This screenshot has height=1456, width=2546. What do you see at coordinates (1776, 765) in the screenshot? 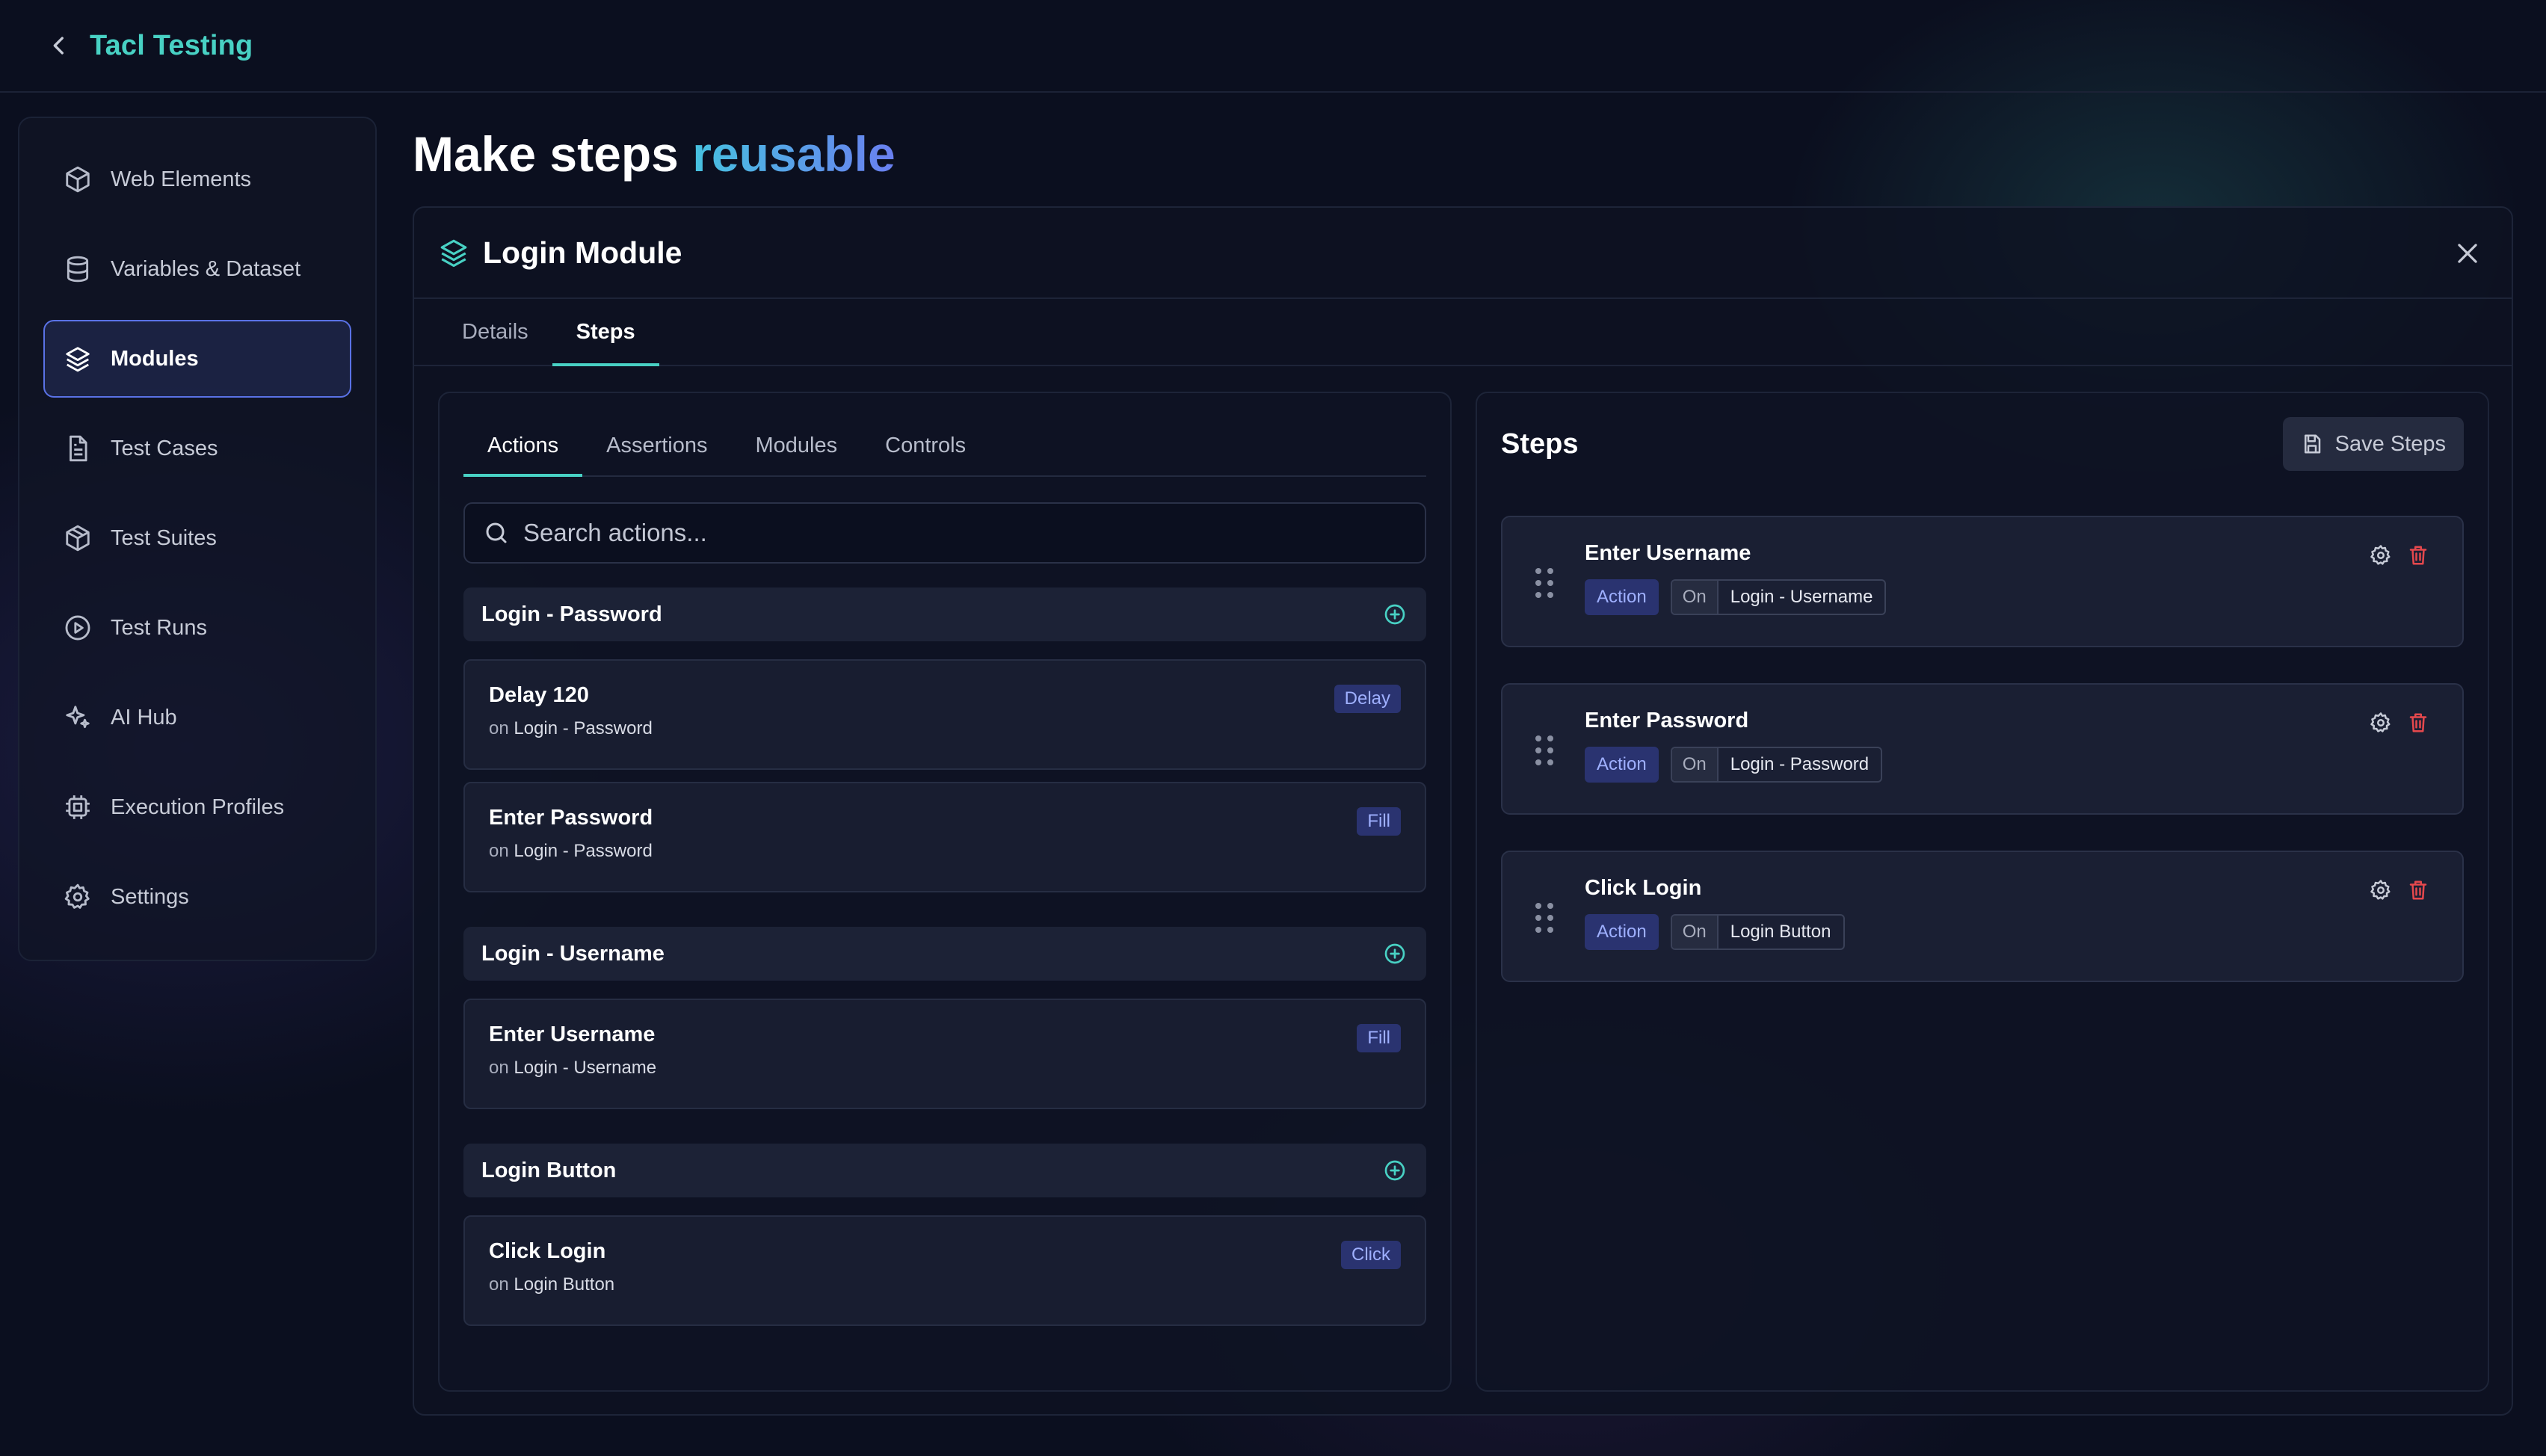
I see `step-target-pill: On Login - Password` at bounding box center [1776, 765].